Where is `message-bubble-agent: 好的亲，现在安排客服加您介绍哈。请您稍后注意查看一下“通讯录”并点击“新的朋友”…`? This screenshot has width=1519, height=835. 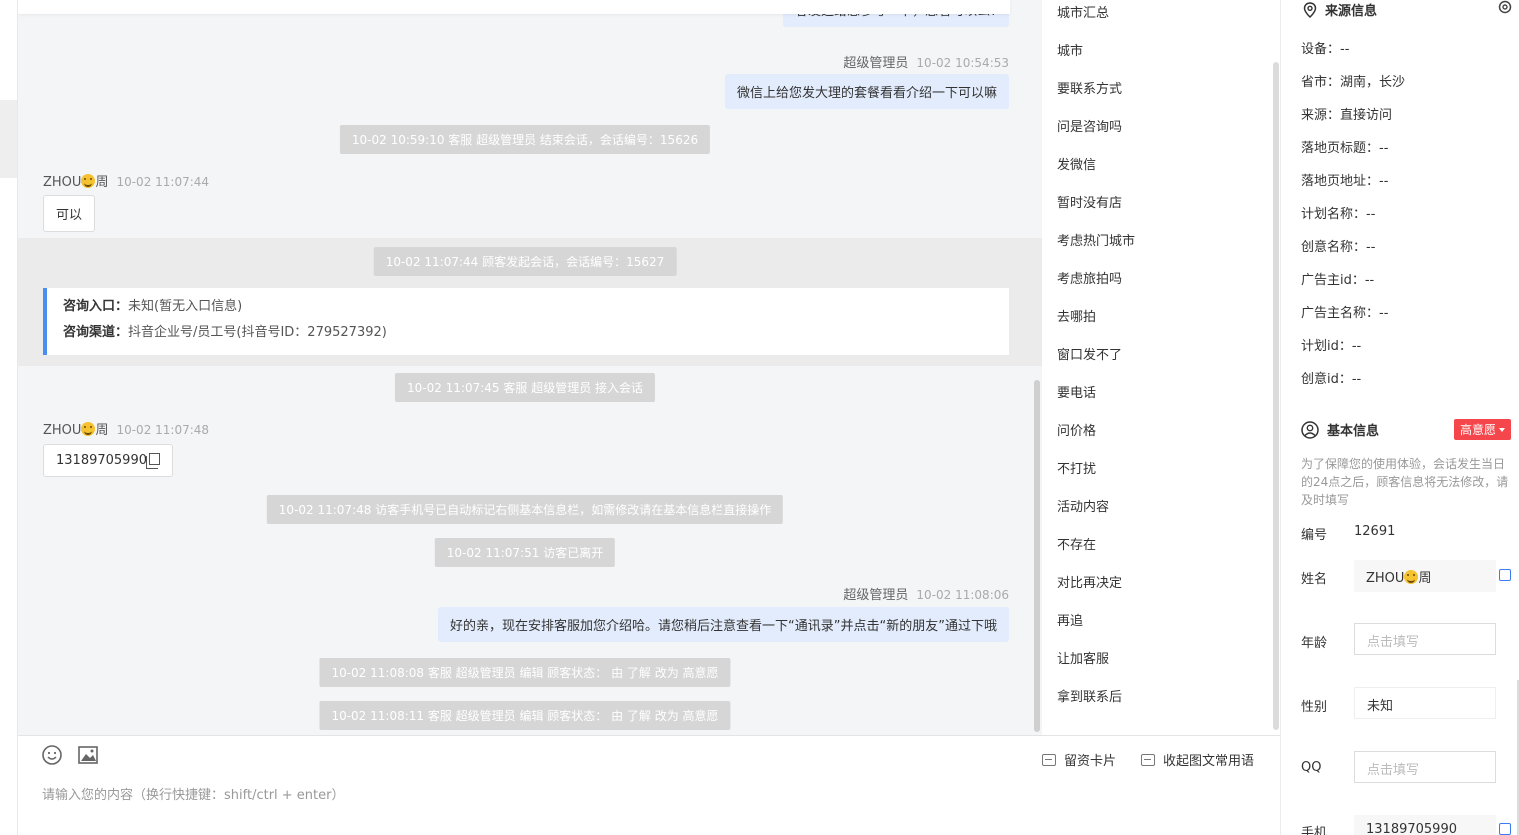
message-bubble-agent: 好的亲，现在安排客服加您介绍哈。请您稍后注意查看一下“通讯录”并点击“新的朋友”… is located at coordinates (723, 624).